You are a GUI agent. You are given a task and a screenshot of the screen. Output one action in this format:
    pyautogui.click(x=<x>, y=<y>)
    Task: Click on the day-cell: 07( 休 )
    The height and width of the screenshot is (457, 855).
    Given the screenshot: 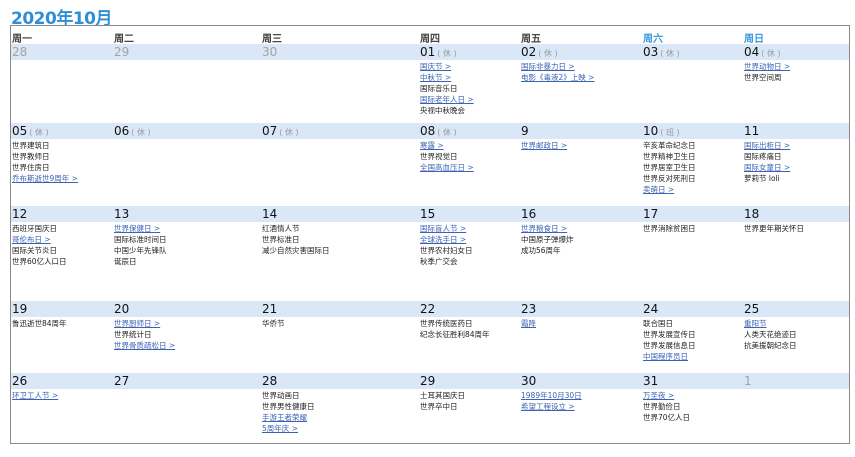 What is the action you would take?
    pyautogui.click(x=340, y=164)
    